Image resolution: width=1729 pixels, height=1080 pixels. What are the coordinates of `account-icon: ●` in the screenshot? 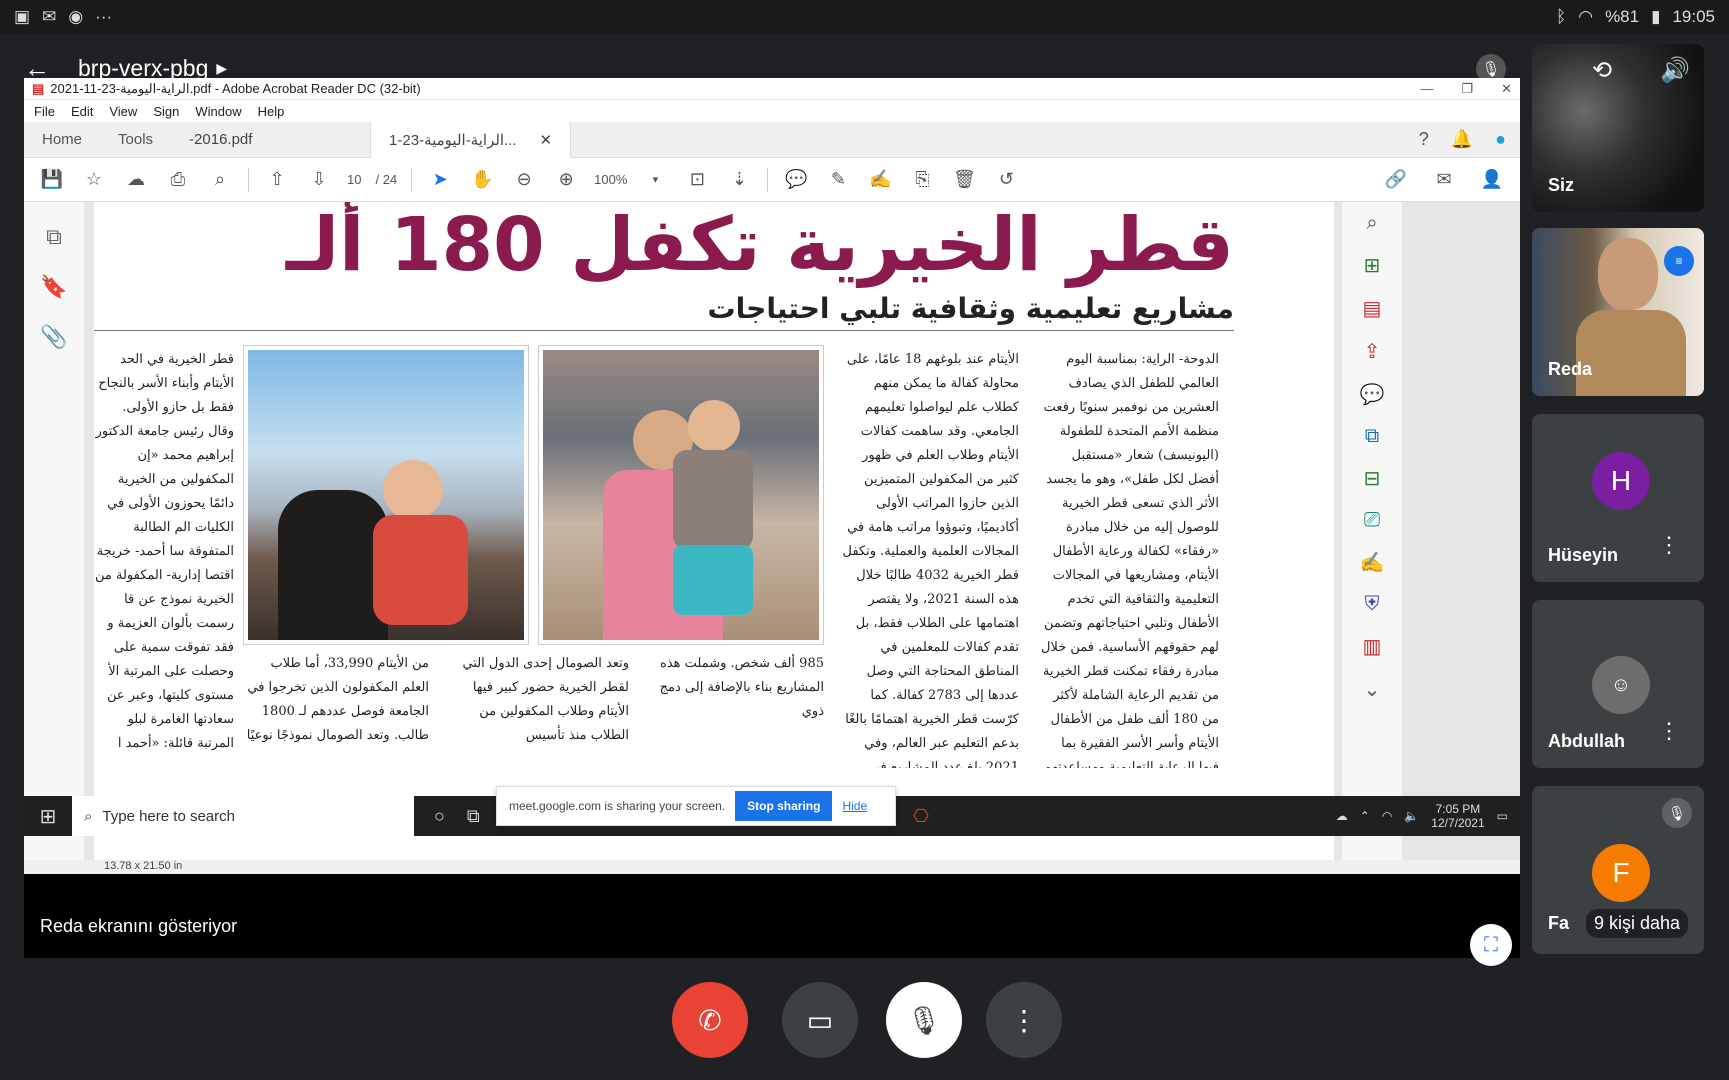 It's located at (1500, 139).